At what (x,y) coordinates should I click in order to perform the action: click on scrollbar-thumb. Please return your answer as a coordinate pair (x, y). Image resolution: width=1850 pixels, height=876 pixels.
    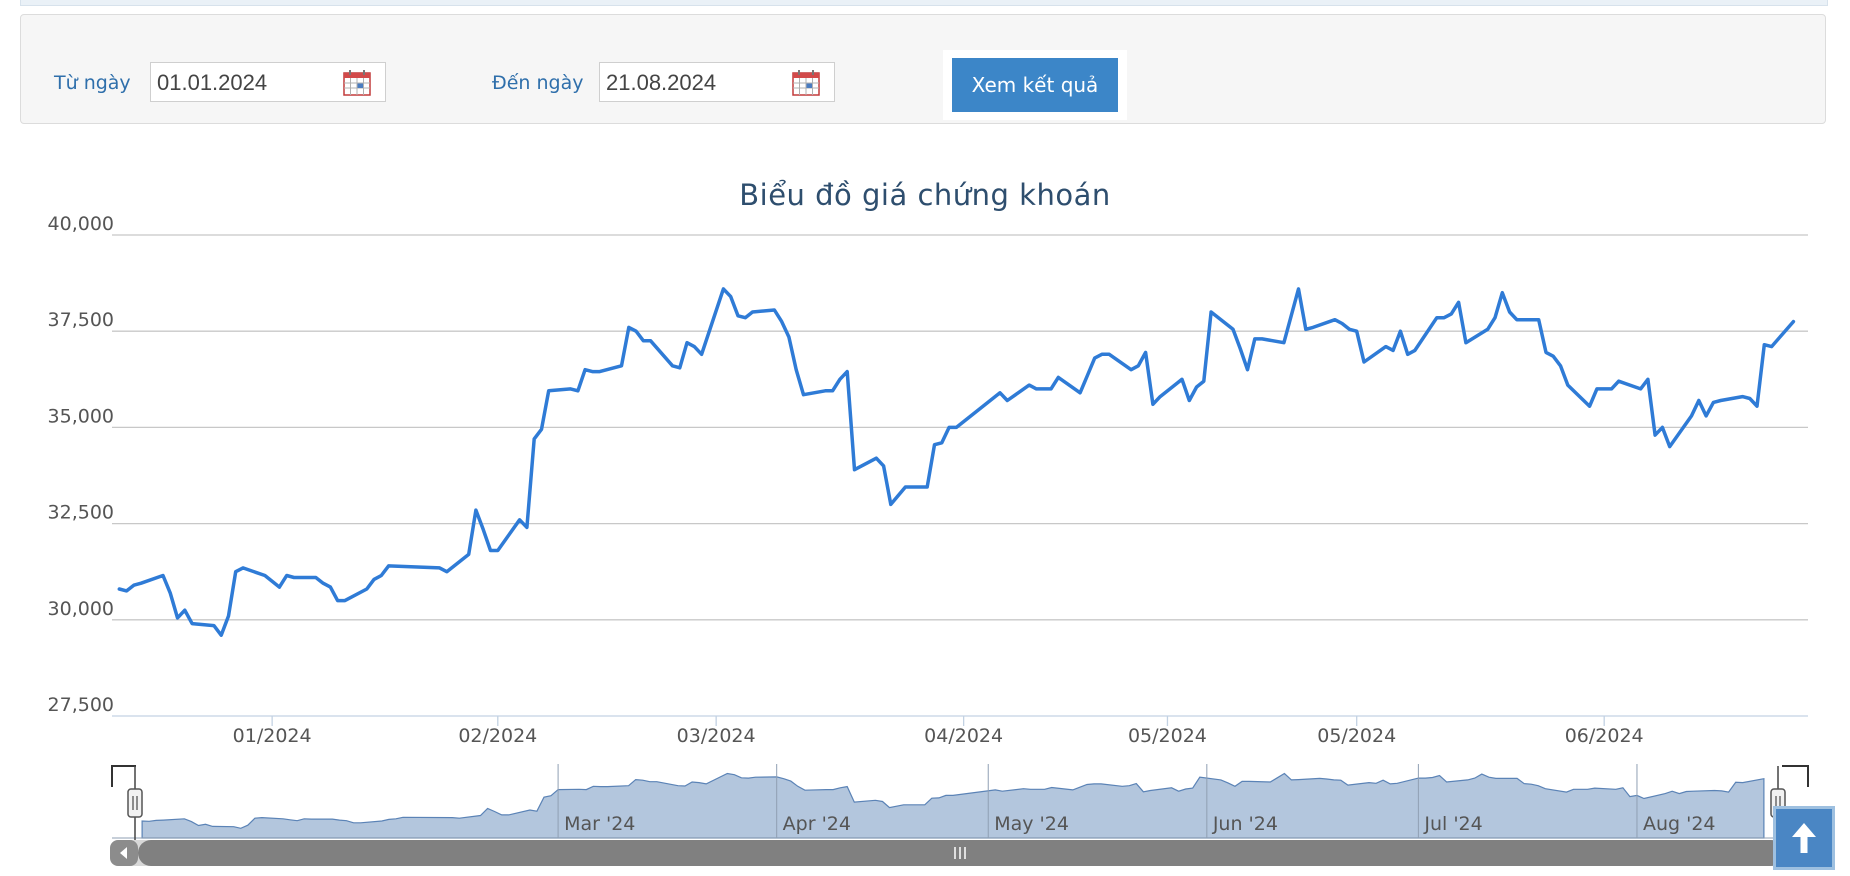
    Looking at the image, I should click on (961, 853).